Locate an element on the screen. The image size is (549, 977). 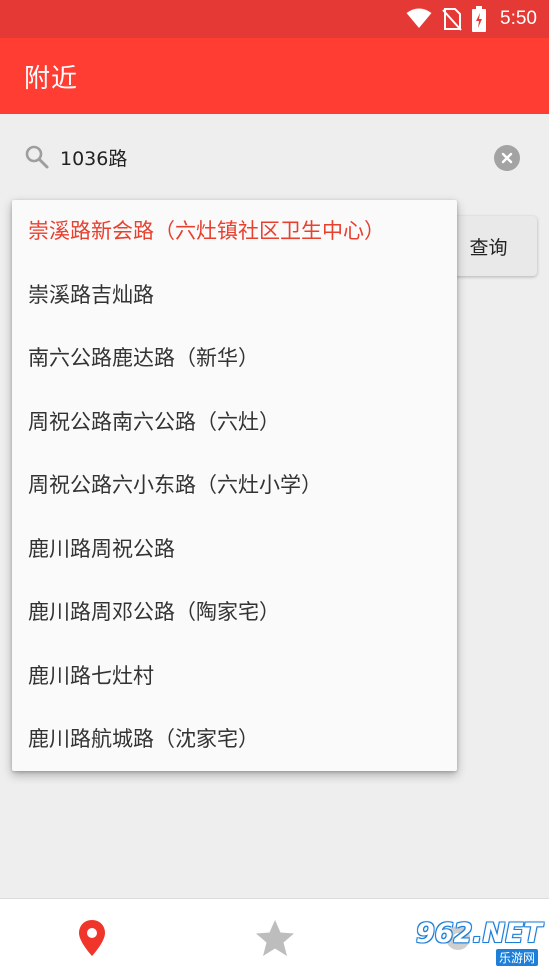
no-sim-icon is located at coordinates (452, 19).